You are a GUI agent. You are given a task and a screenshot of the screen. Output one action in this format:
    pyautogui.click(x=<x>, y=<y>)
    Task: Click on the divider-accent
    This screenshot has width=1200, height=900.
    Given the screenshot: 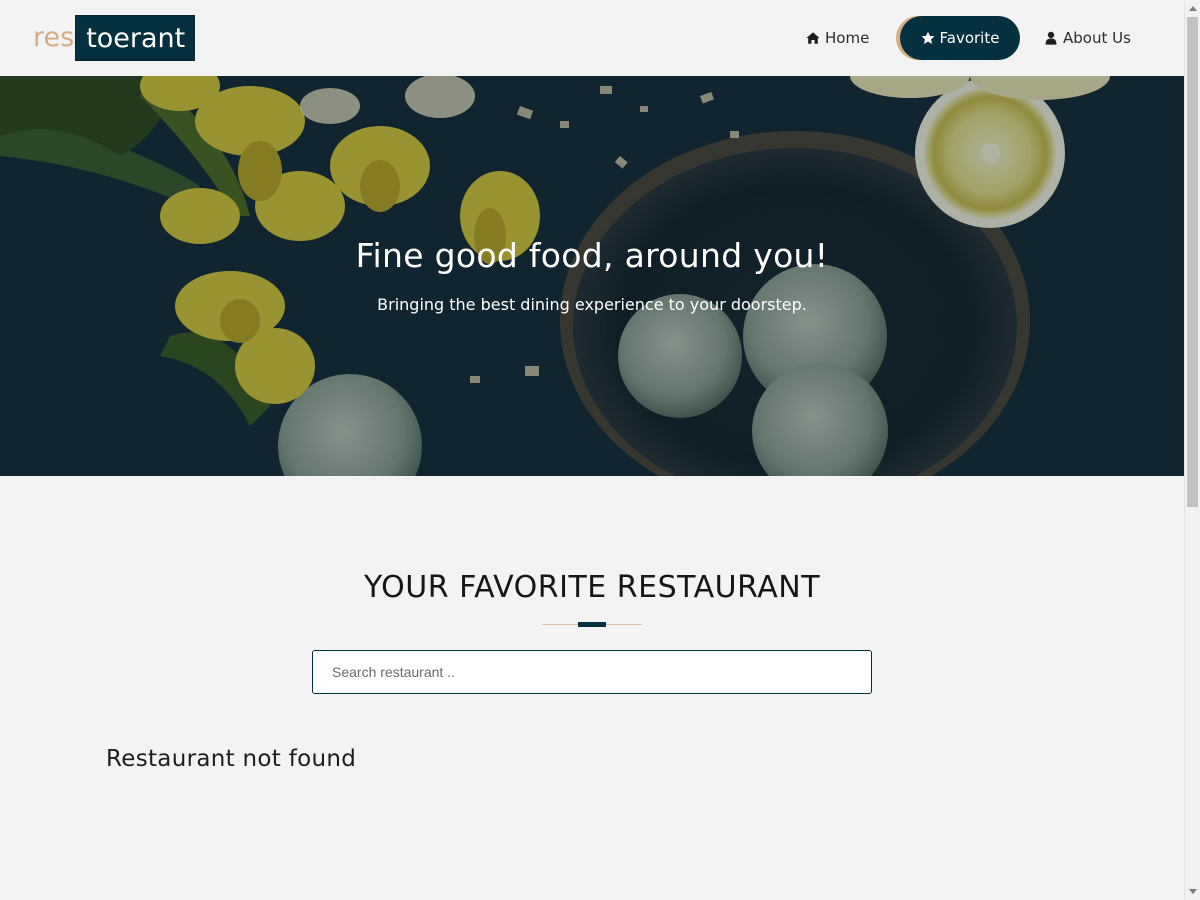 What is the action you would take?
    pyautogui.click(x=592, y=624)
    